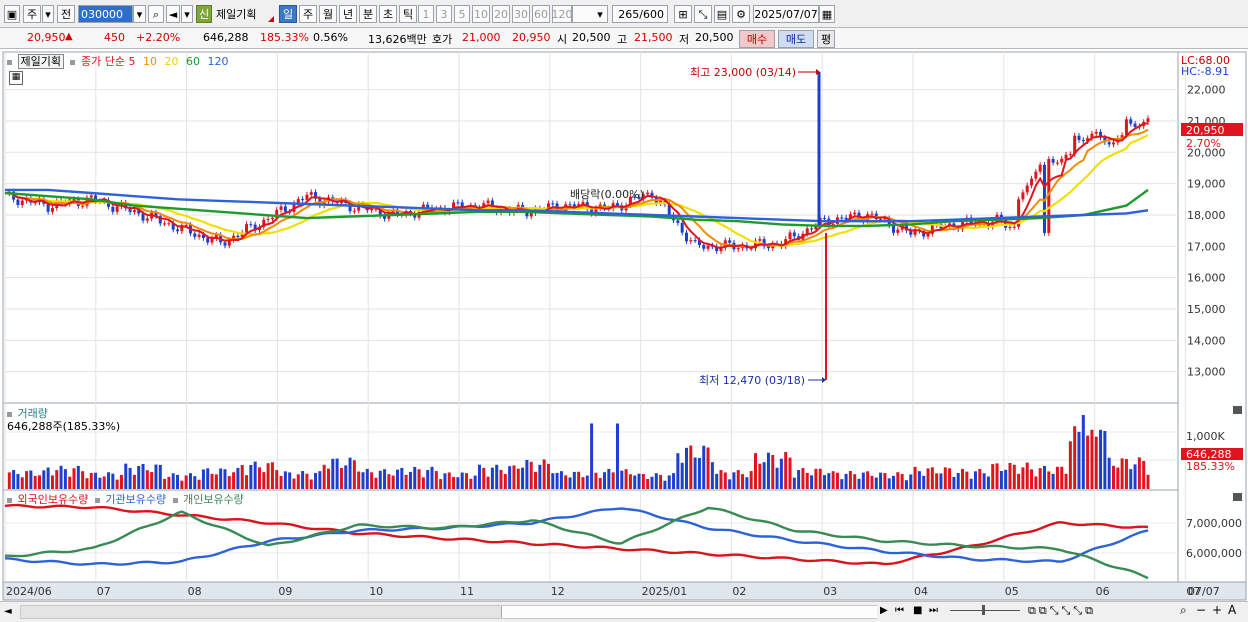 The width and height of the screenshot is (1248, 622). I want to click on calendar-icon: ▦, so click(827, 14).